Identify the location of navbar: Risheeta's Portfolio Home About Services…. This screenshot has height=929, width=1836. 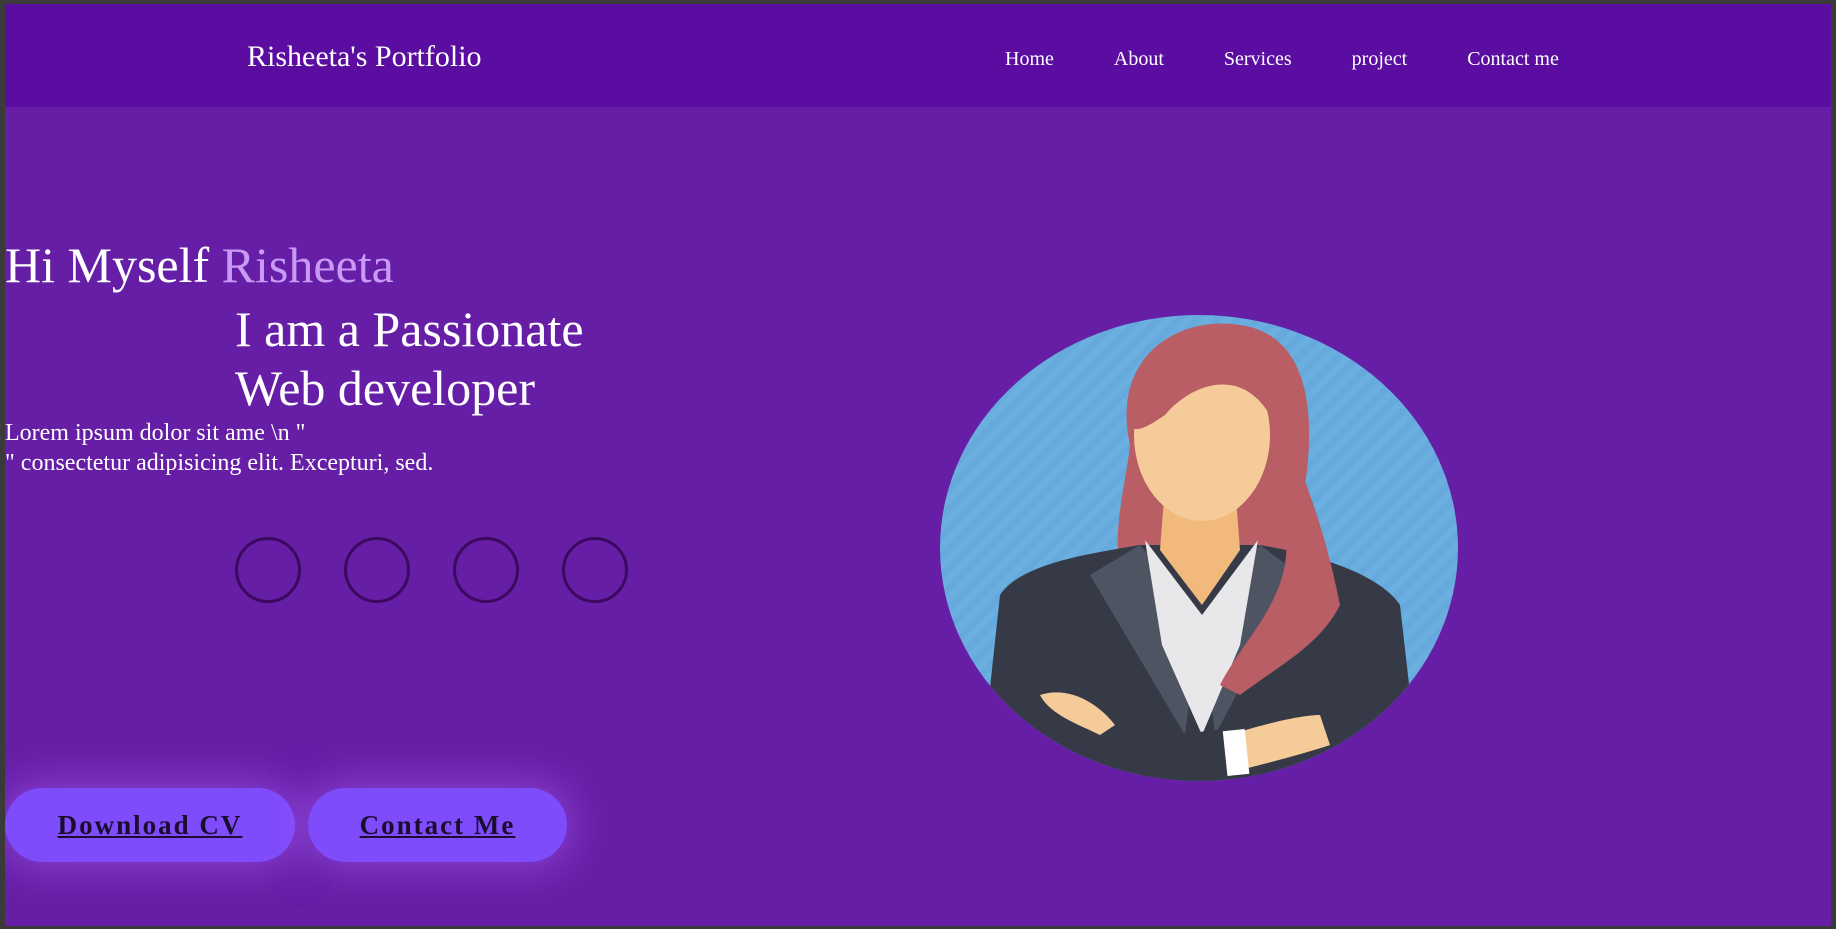
(918, 55).